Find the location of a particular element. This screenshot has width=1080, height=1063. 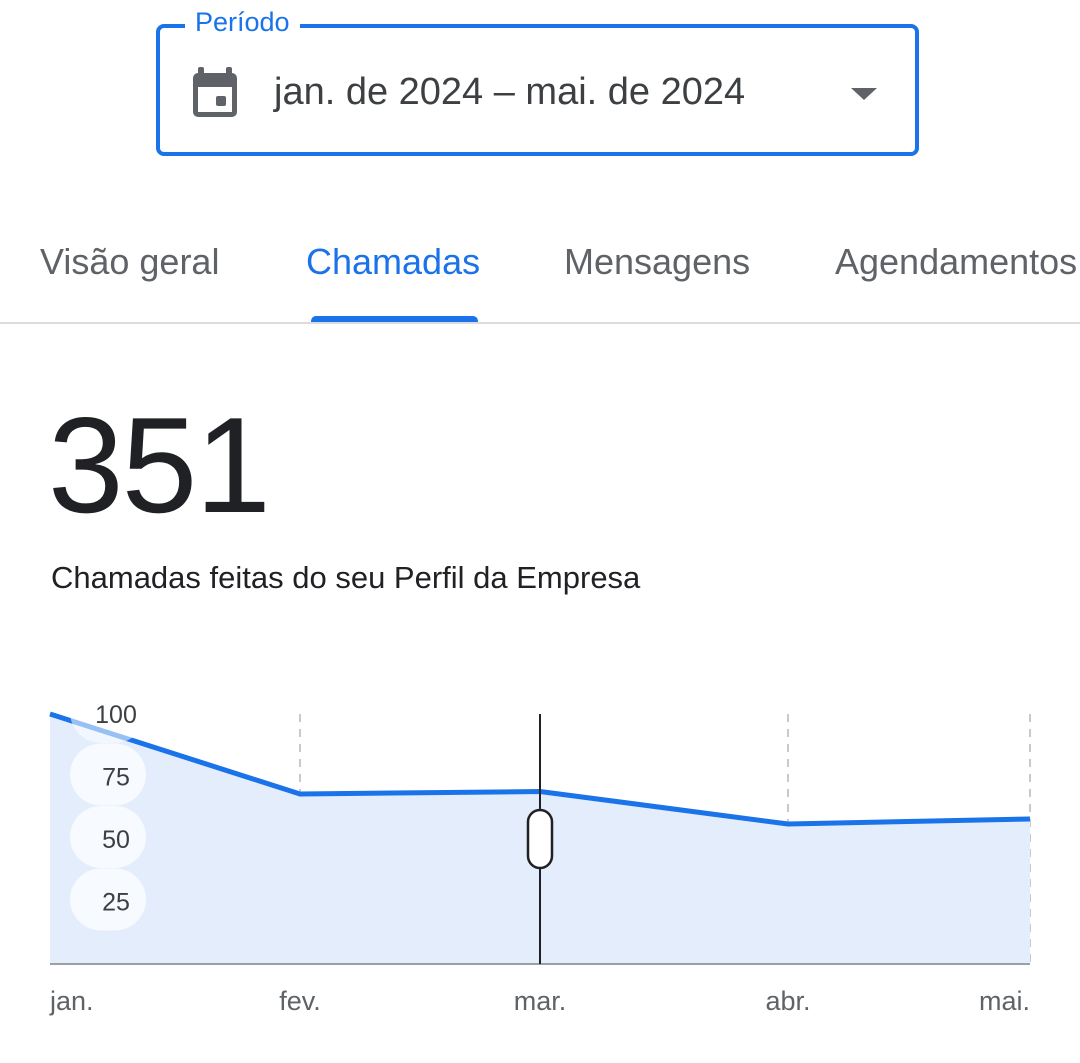

svg-text: 100 is located at coordinates (116, 715).